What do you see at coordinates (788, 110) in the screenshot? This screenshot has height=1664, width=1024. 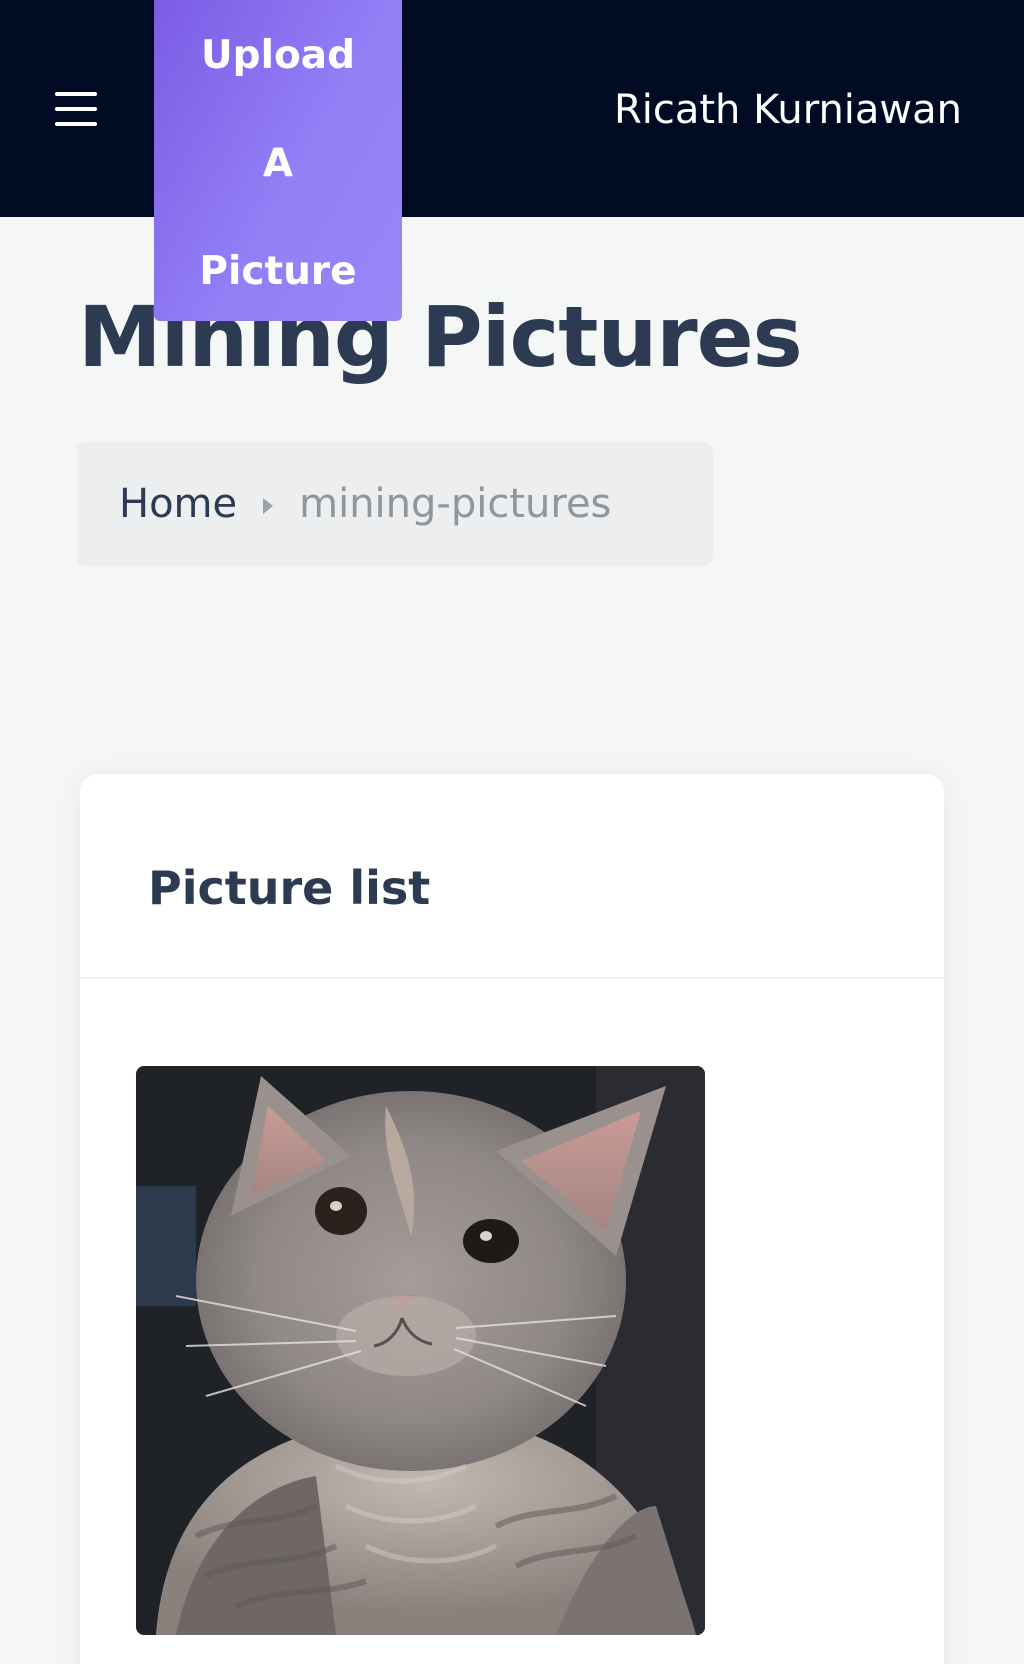 I see `user-name: Ricath Kurniawan` at bounding box center [788, 110].